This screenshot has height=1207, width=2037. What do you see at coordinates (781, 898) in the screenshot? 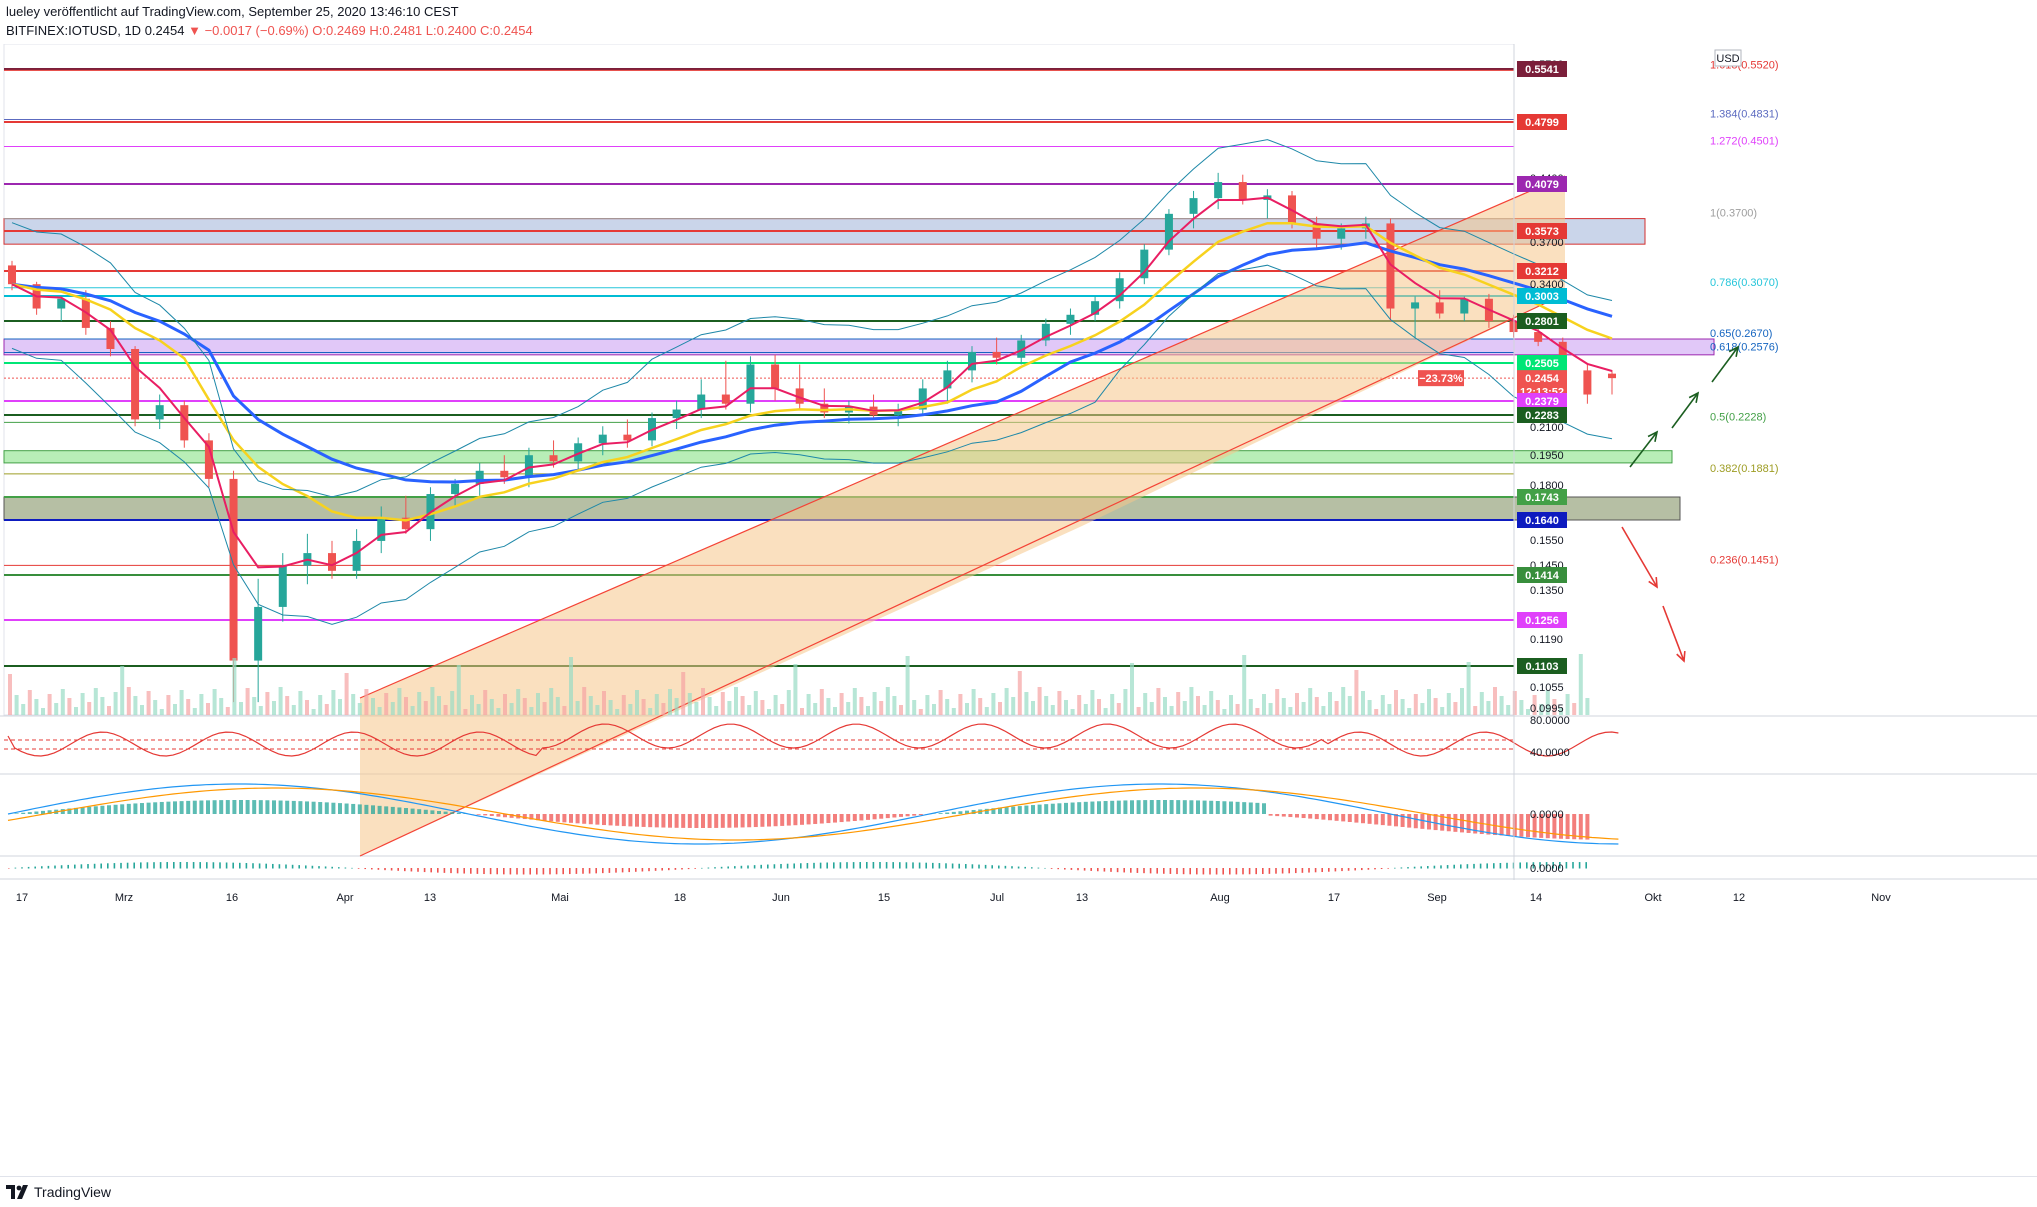
I see `time-tick-label: Jun` at bounding box center [781, 898].